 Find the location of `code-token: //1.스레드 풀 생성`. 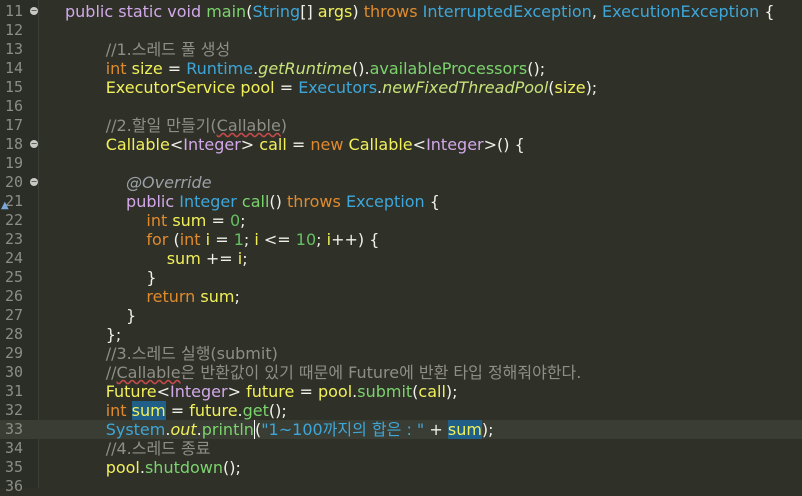

code-token: //1.스레드 풀 생성 is located at coordinates (148, 49).